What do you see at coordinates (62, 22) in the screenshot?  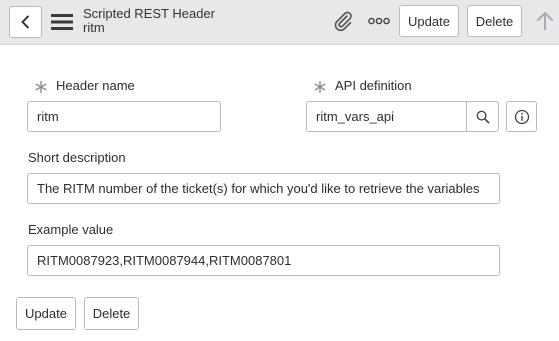 I see `hamburger-menu-icon` at bounding box center [62, 22].